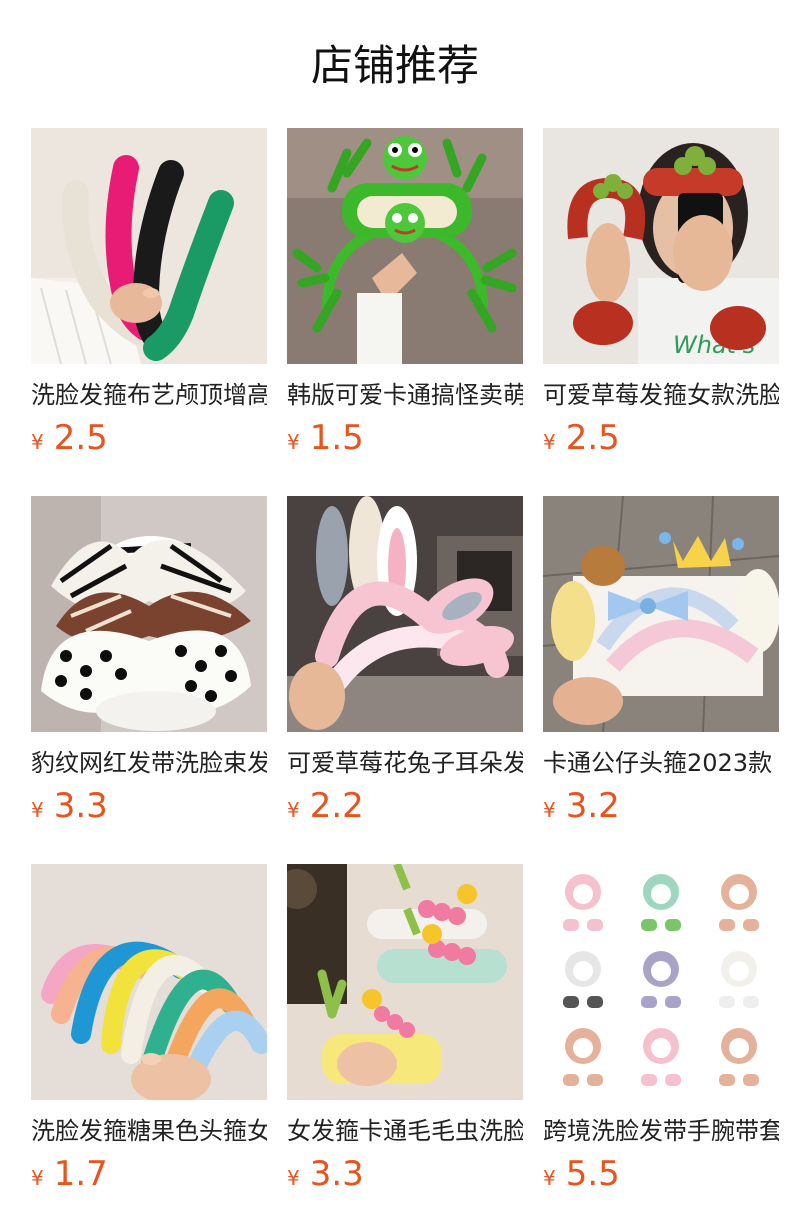 The height and width of the screenshot is (1232, 790). I want to click on product-card: 卡通公仔头箍2023款 ¥3.2, so click(661, 680).